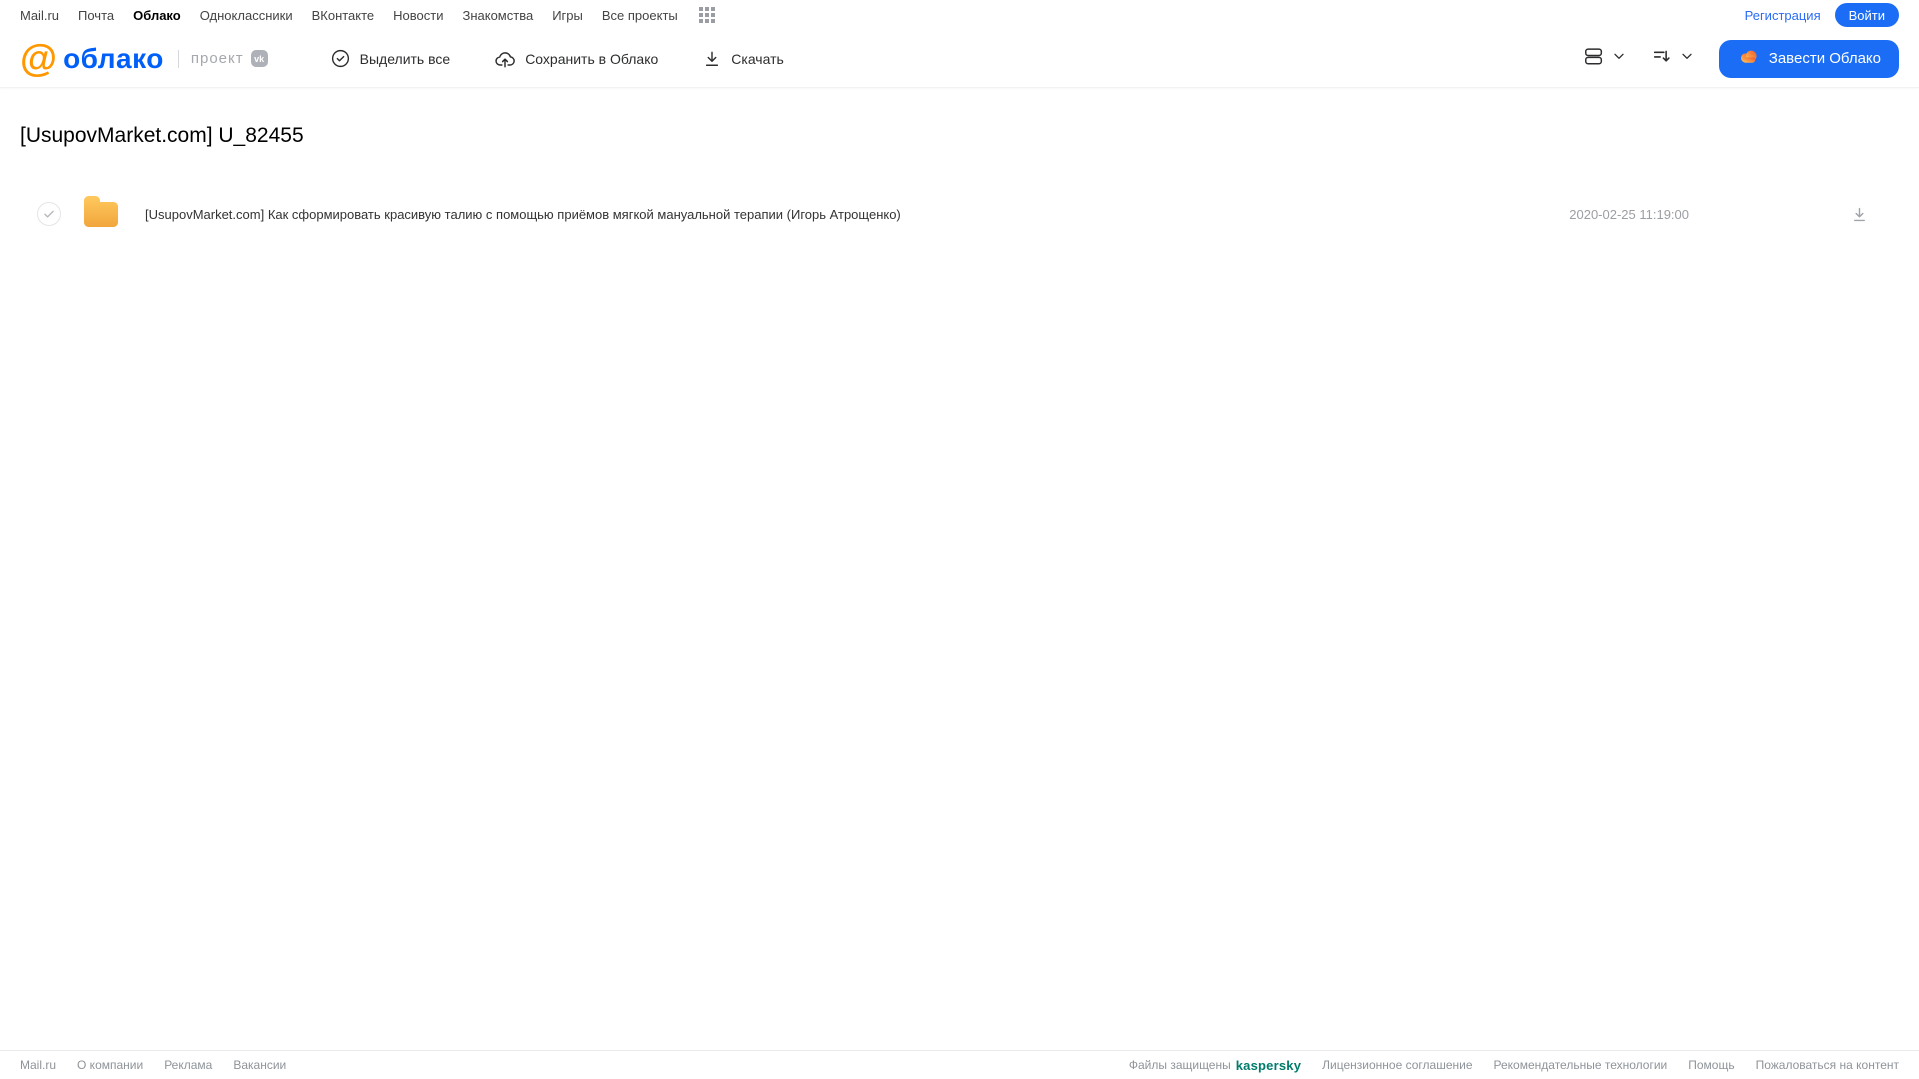 The width and height of the screenshot is (1919, 1079). I want to click on file-date: 2020-02-25 11:19:00, so click(1629, 214).